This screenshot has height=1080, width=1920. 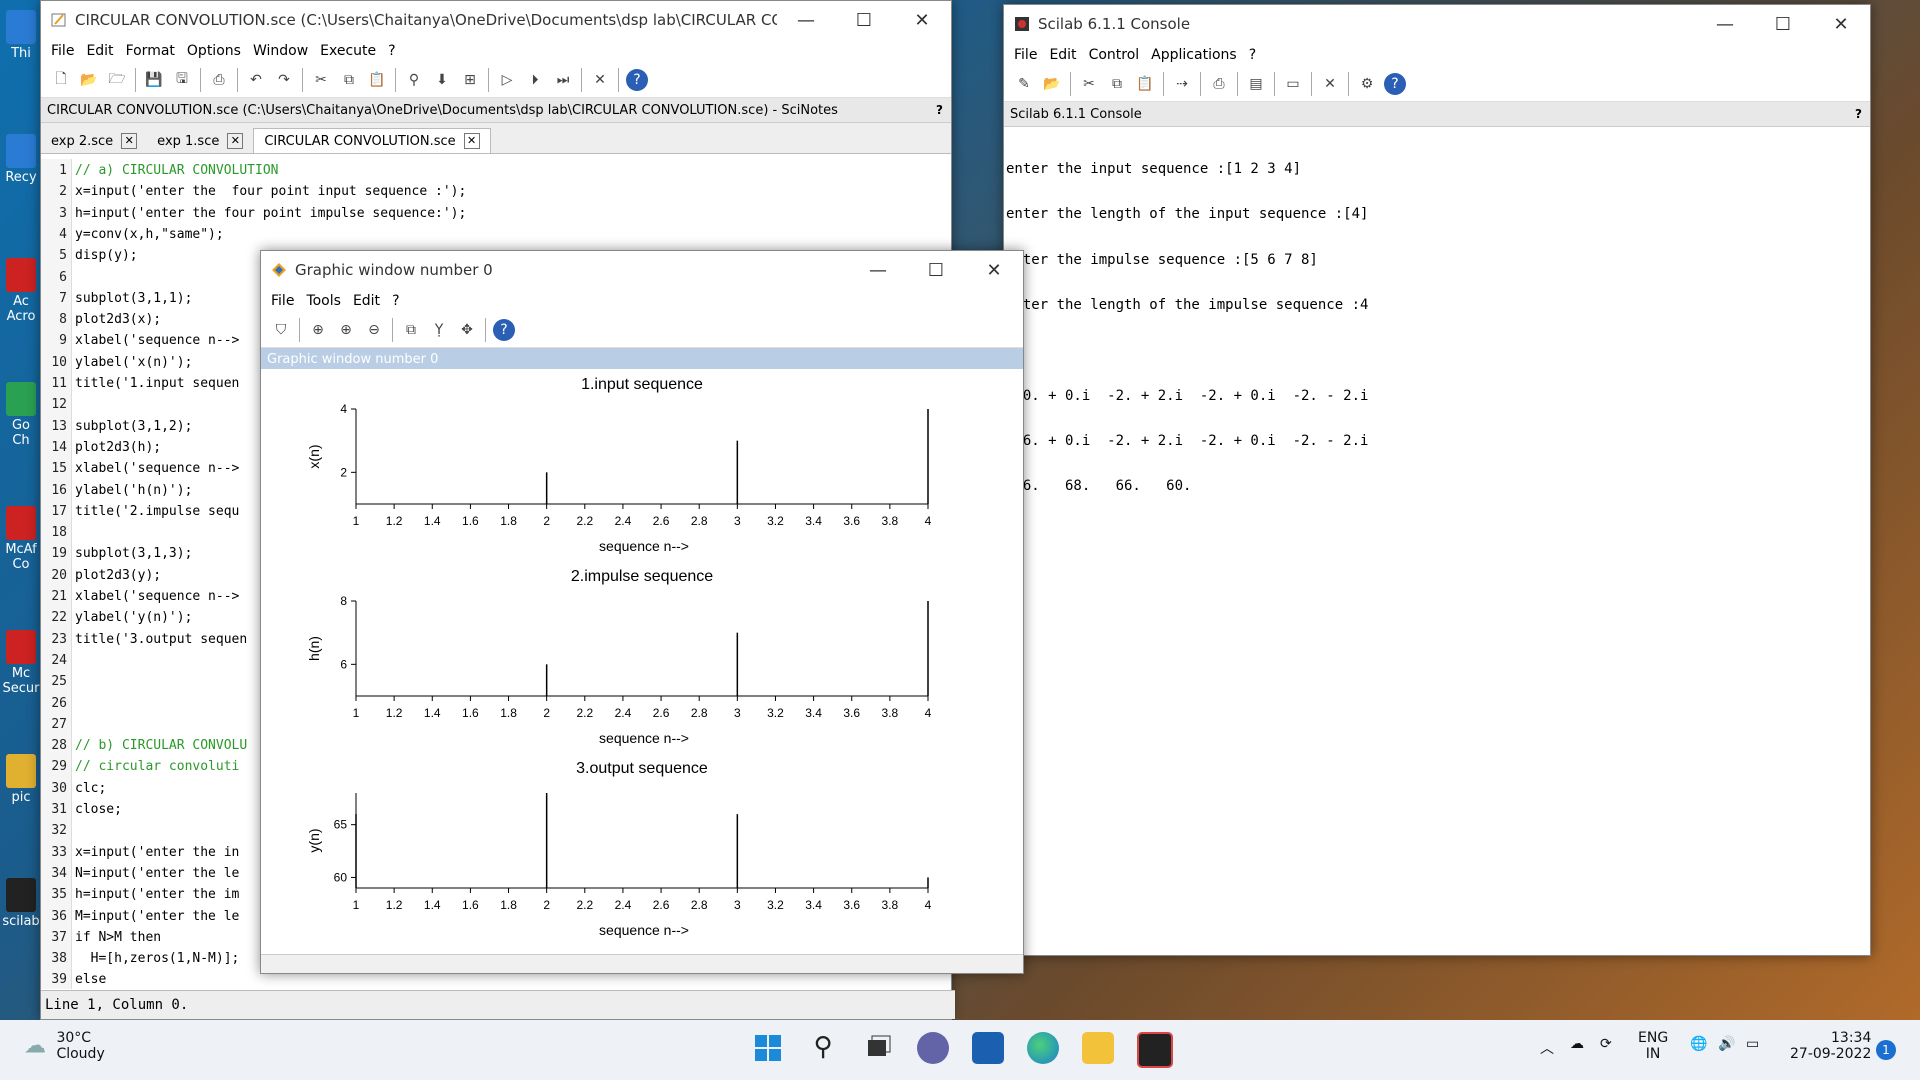 I want to click on console-menu-3: Applications, so click(x=1194, y=55).